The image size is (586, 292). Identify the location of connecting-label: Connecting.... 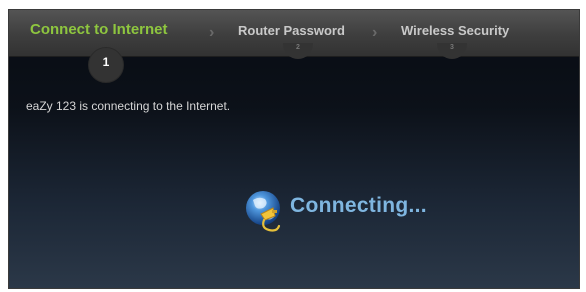
(358, 205).